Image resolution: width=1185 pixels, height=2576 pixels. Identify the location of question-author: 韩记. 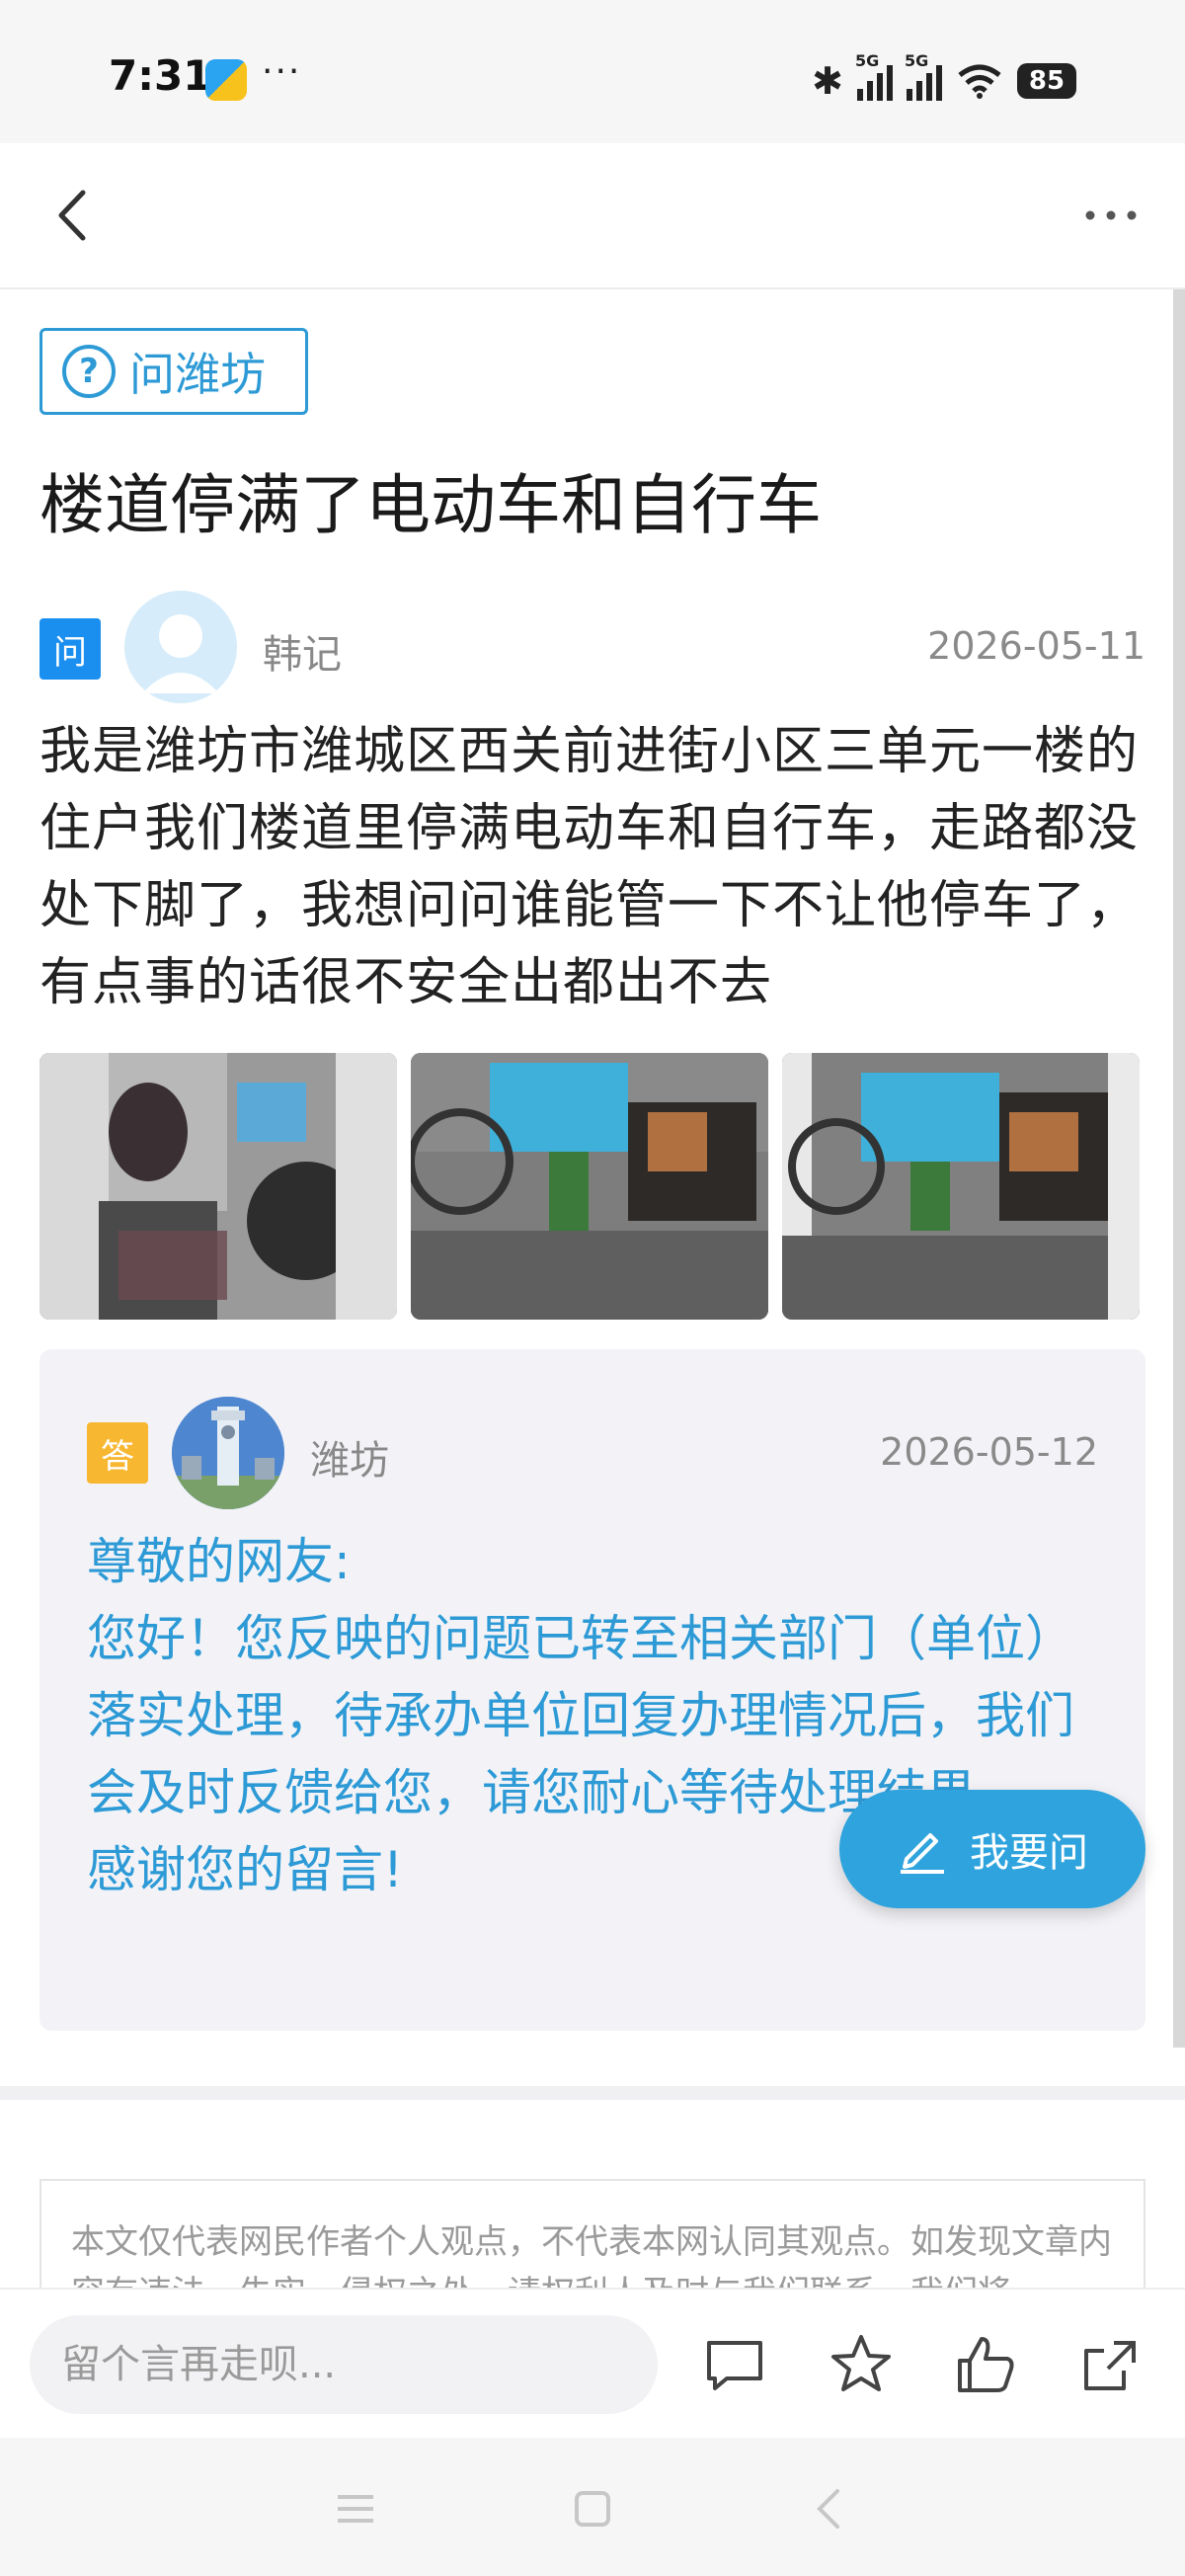
(303, 651).